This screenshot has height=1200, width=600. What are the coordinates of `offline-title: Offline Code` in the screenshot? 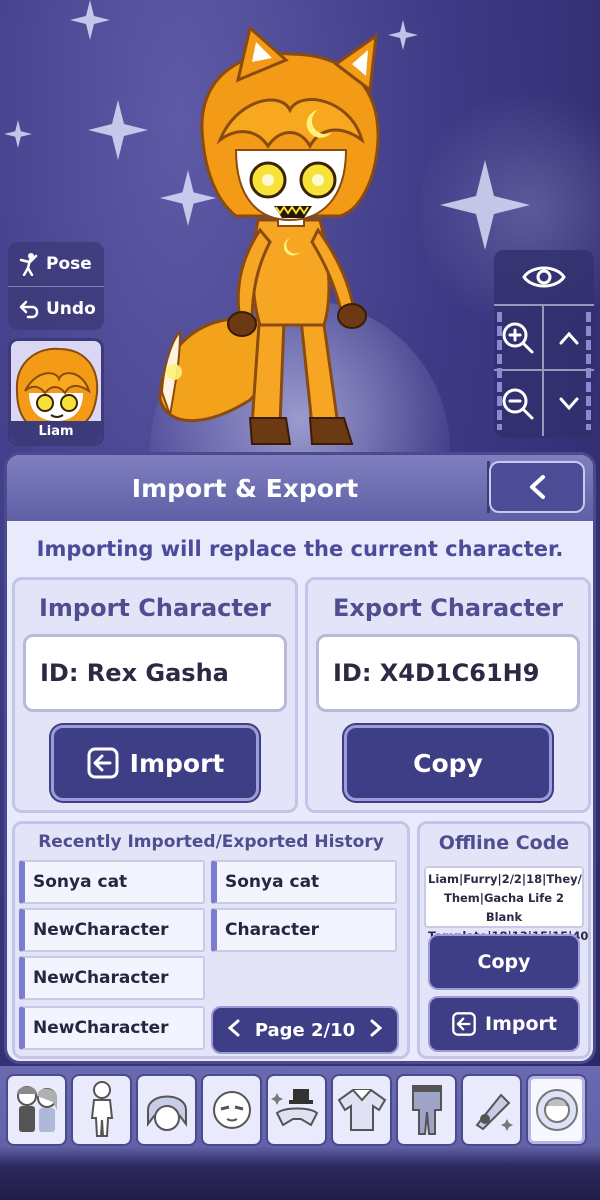 It's located at (504, 843).